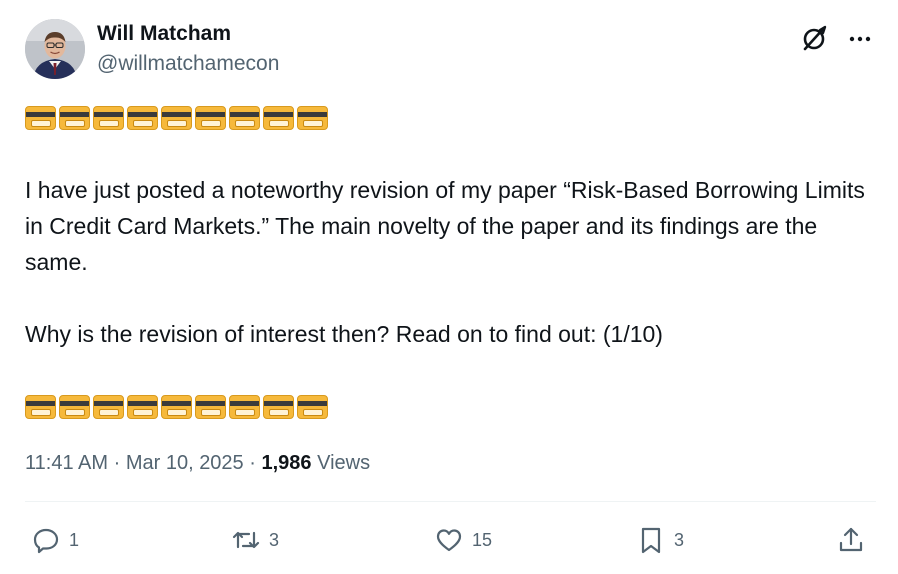  Describe the element at coordinates (274, 539) in the screenshot. I see `repost-count: 3` at that location.